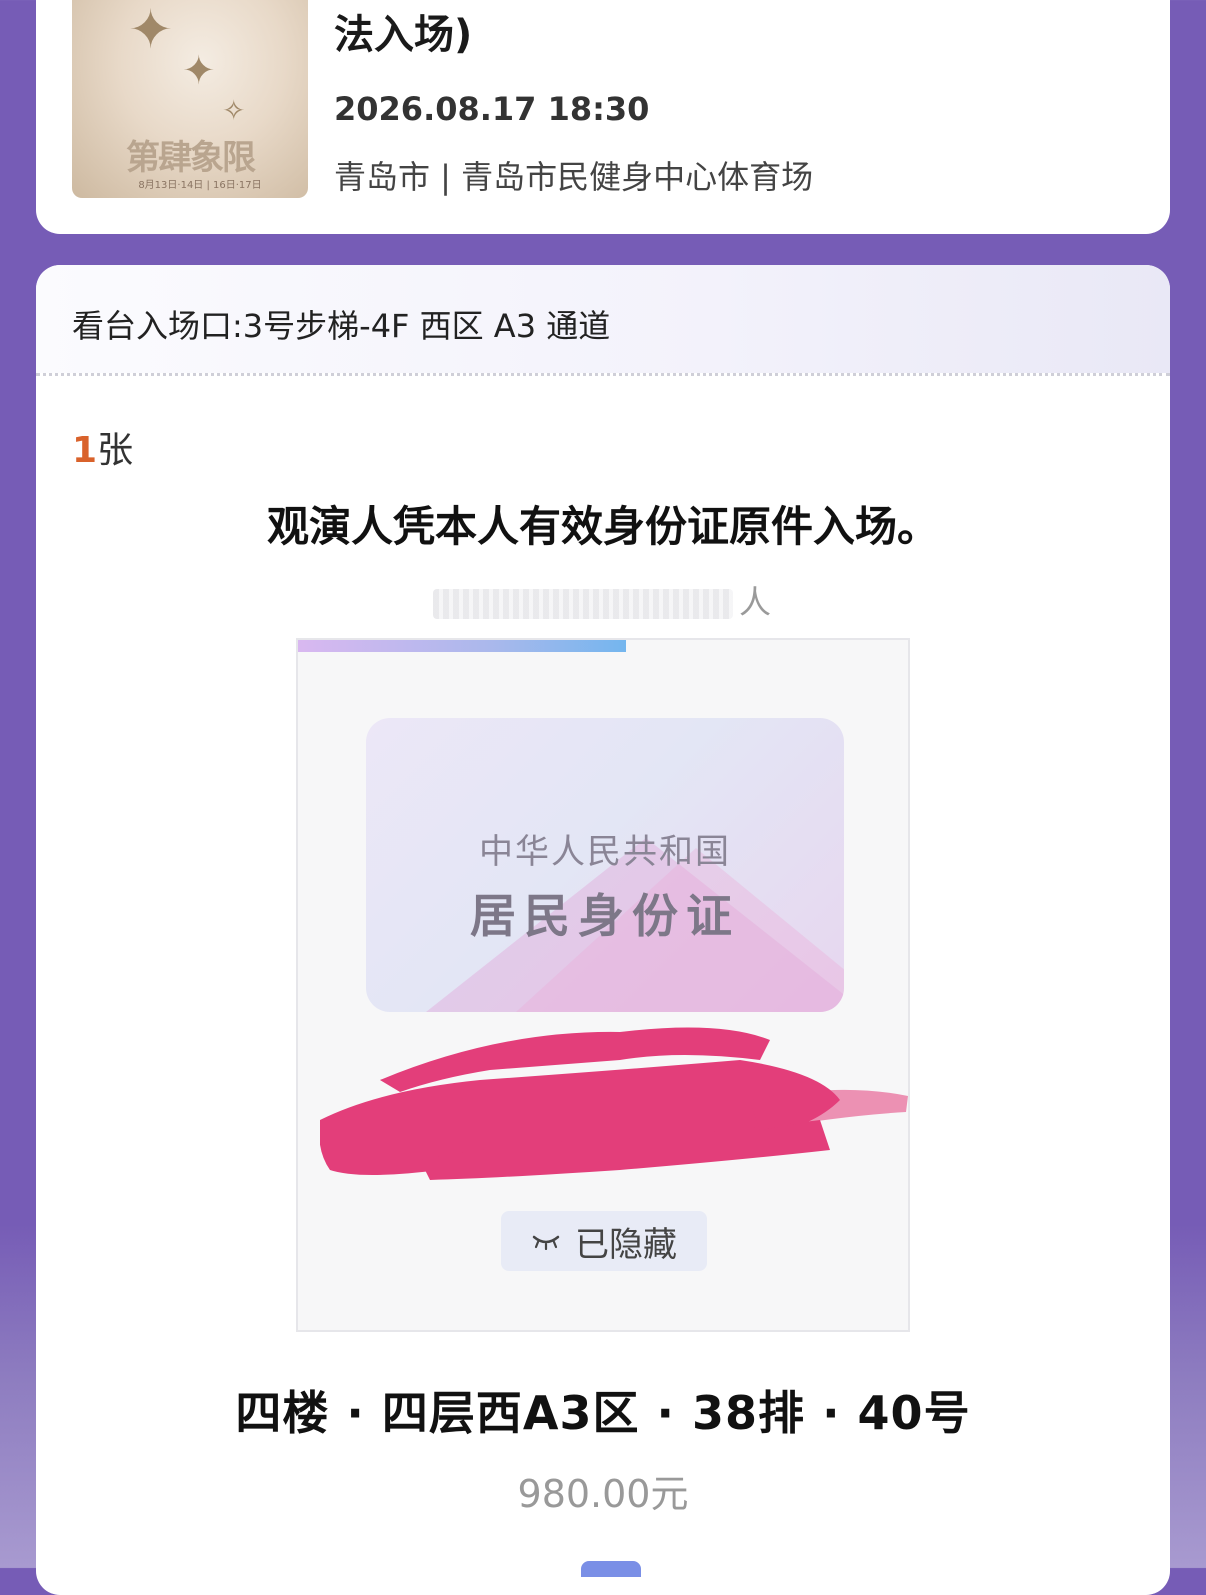 The width and height of the screenshot is (1206, 1595). Describe the element at coordinates (611, 1569) in the screenshot. I see `bottom-indicator` at that location.